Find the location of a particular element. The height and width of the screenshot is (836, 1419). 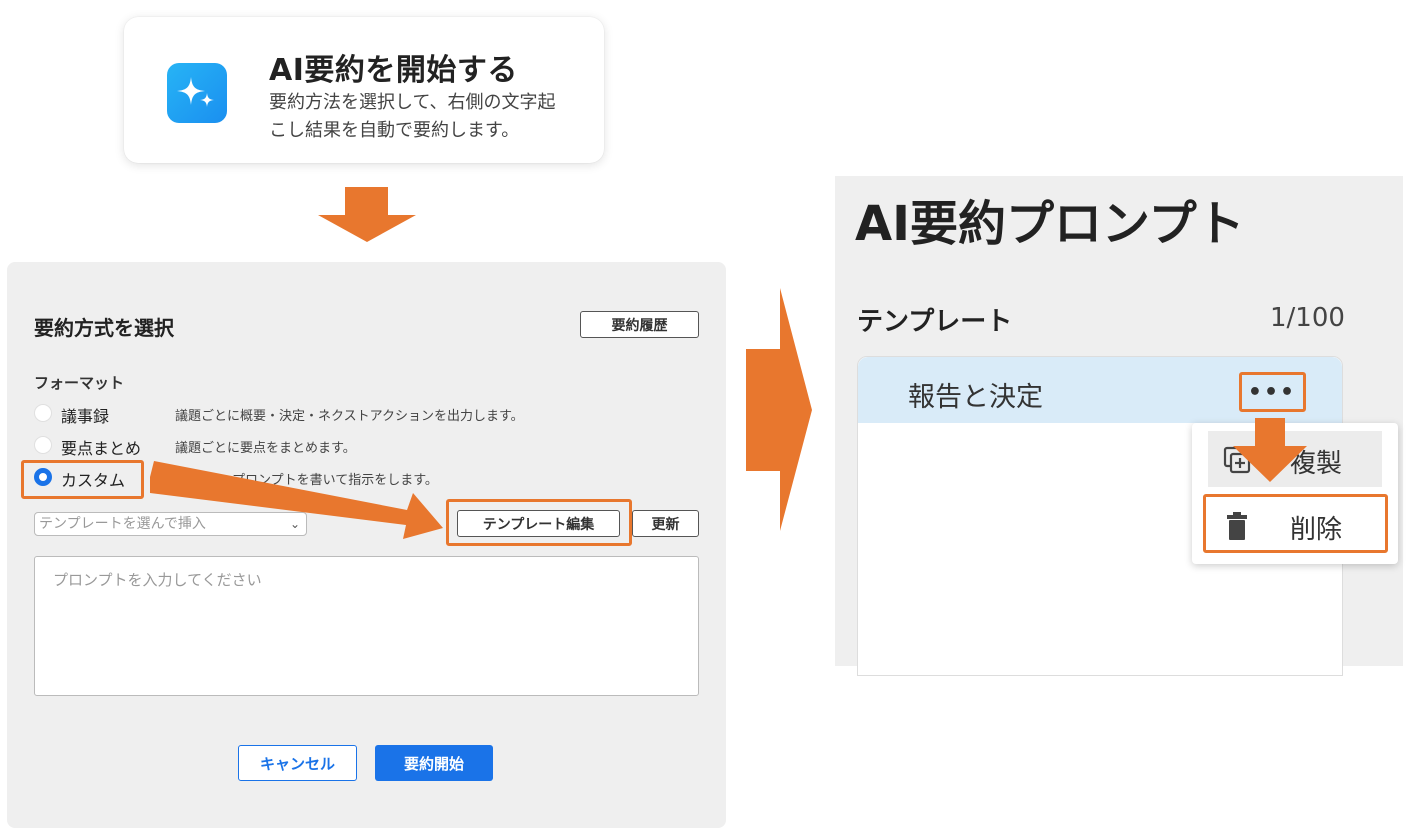

option-label: 議事録 is located at coordinates (85, 416).